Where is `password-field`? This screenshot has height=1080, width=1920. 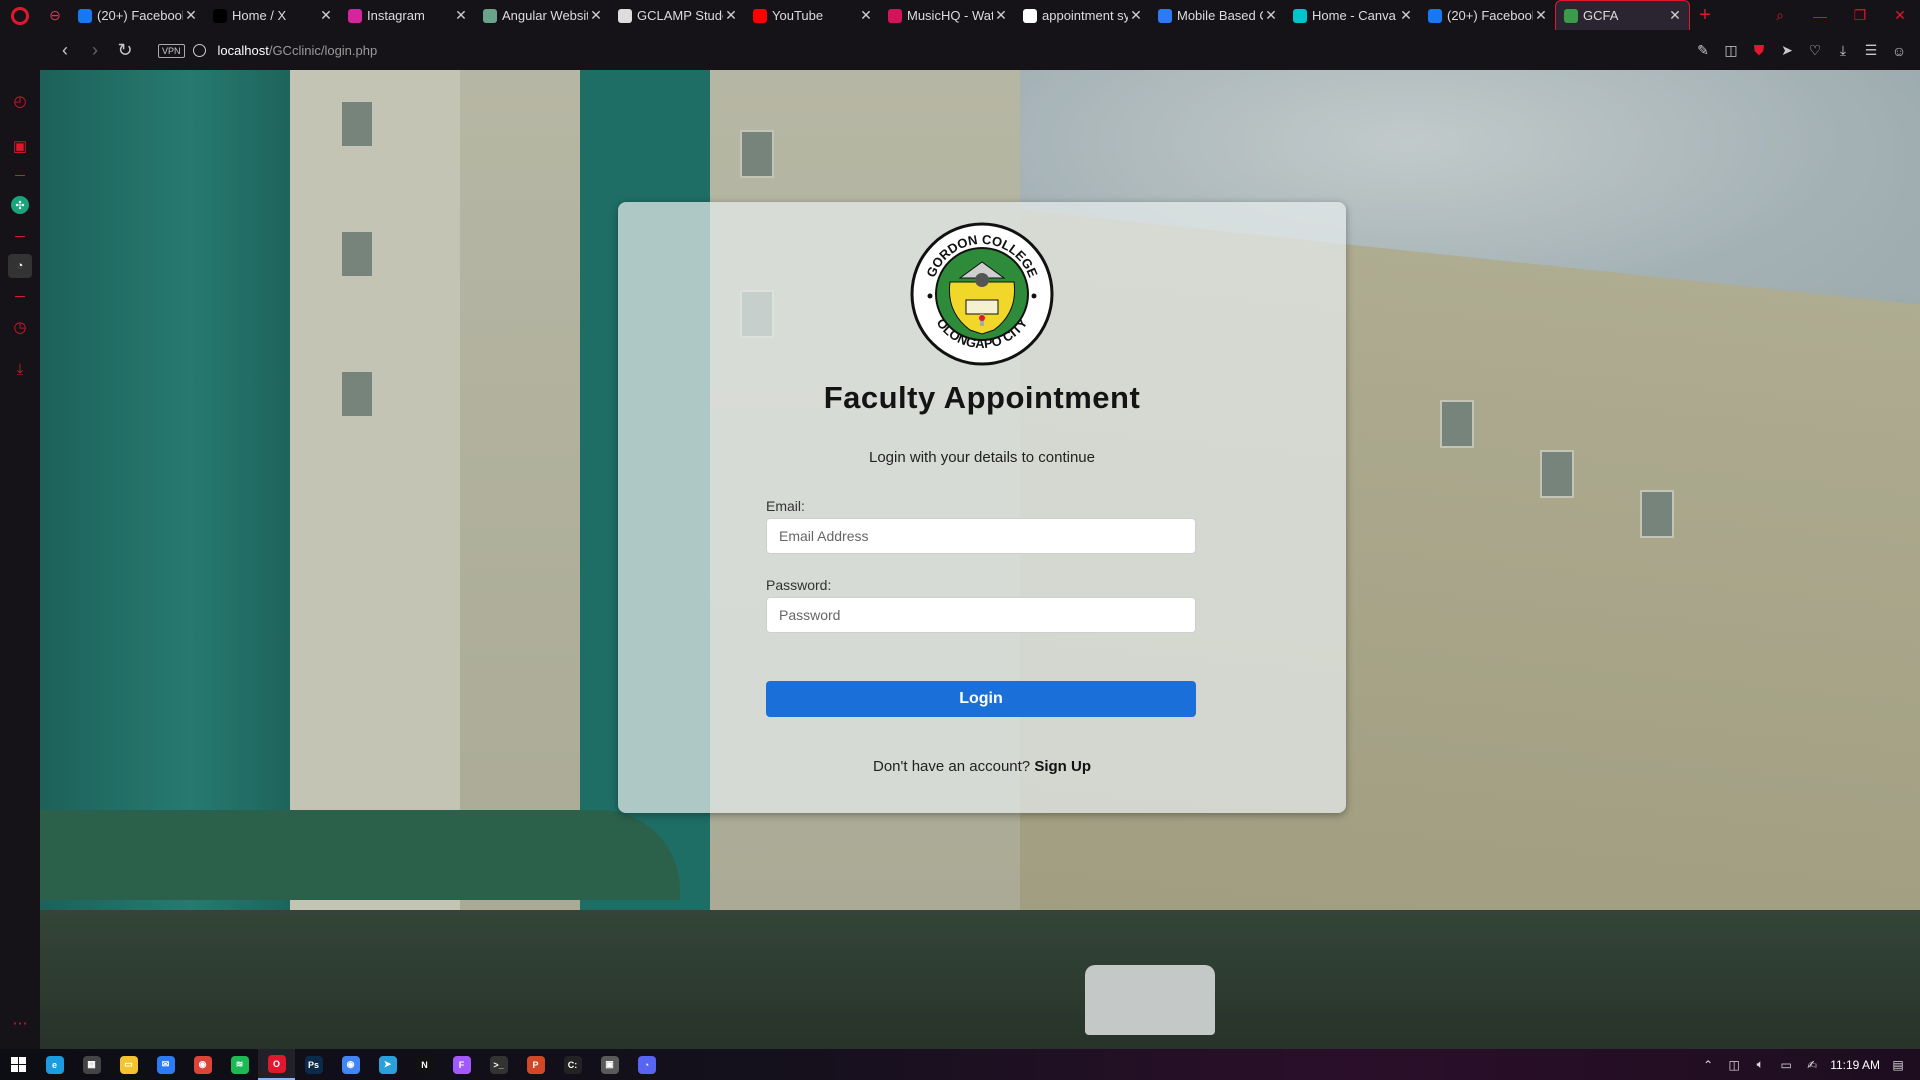
password-field is located at coordinates (981, 615).